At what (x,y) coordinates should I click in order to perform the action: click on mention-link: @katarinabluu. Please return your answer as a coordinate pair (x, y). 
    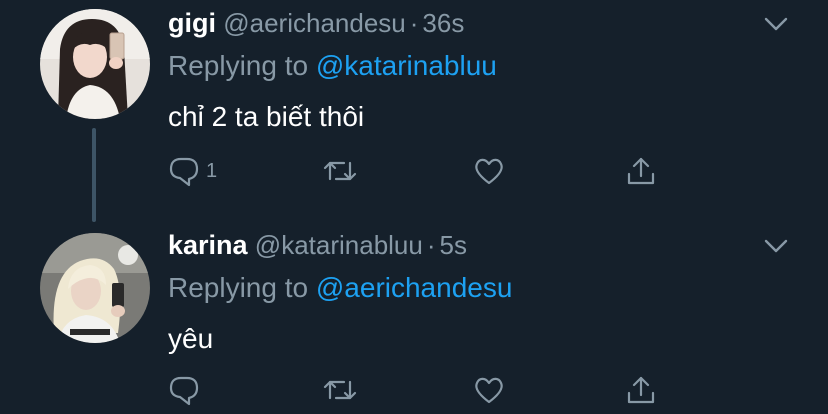
    Looking at the image, I should click on (406, 65).